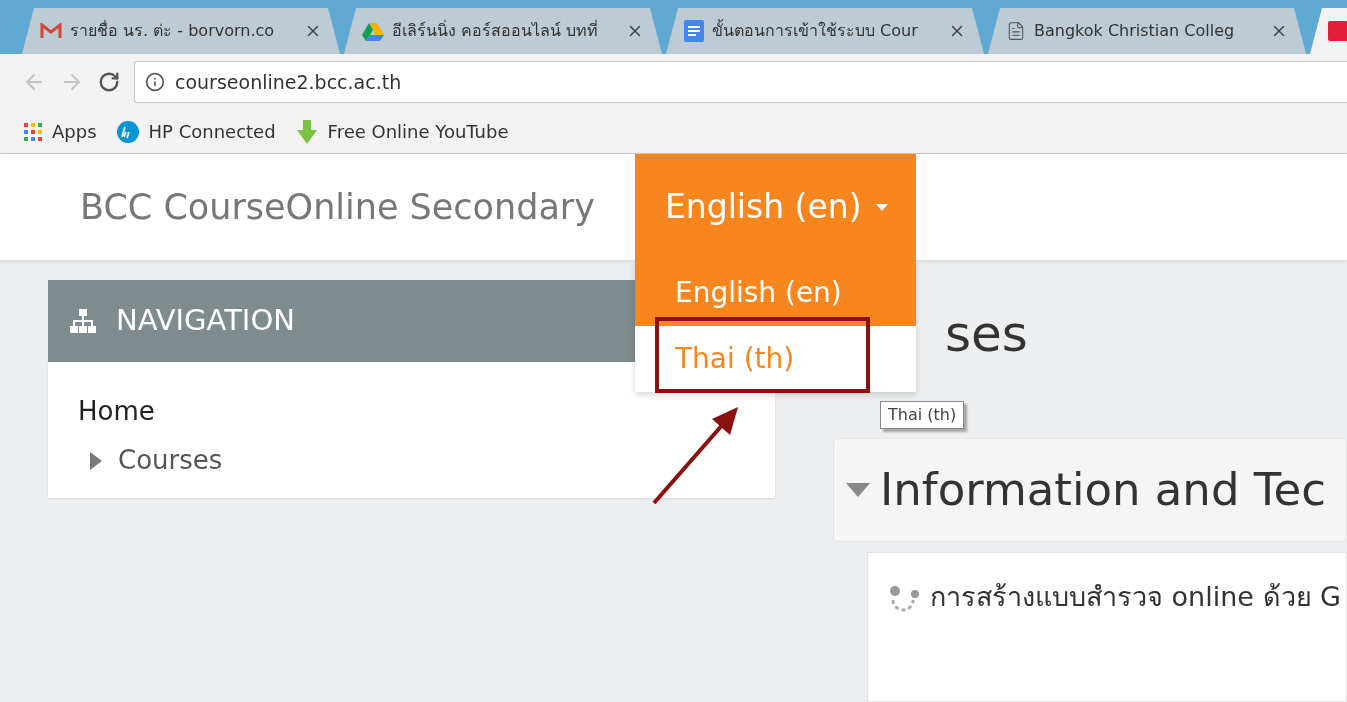 This screenshot has width=1347, height=702. I want to click on tab-title: Bangkok Christian Colleg, so click(1135, 31).